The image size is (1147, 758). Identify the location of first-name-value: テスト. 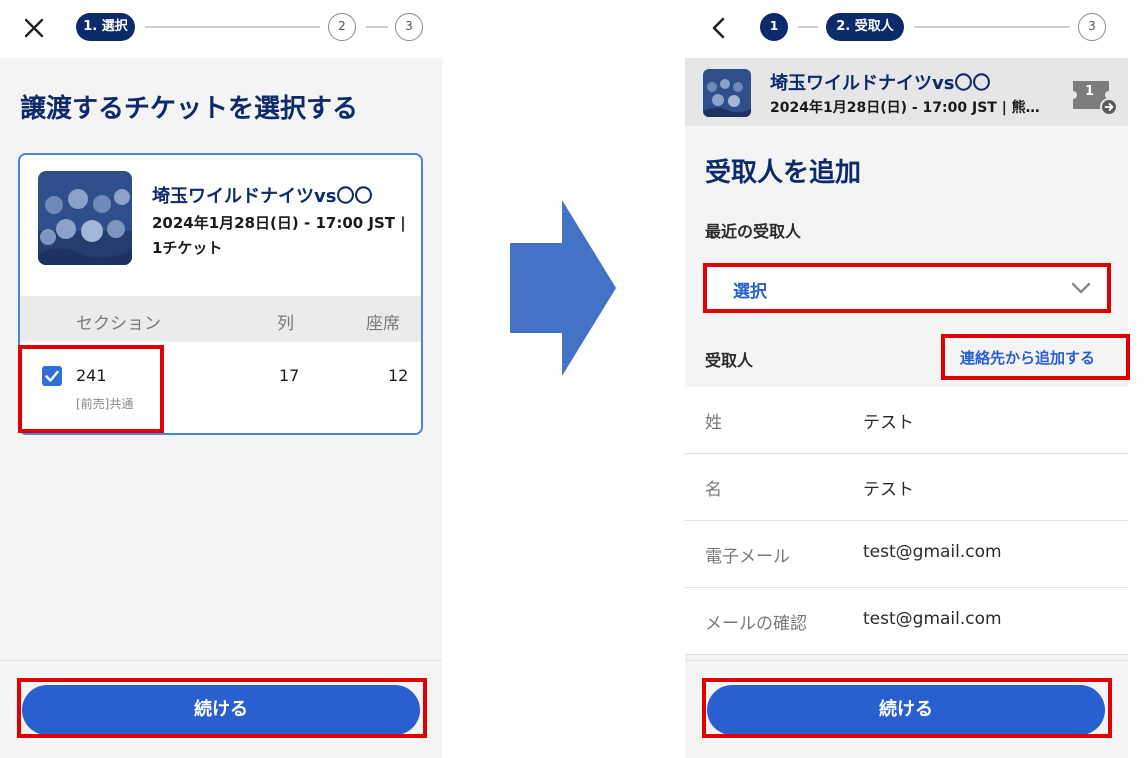
(888, 490).